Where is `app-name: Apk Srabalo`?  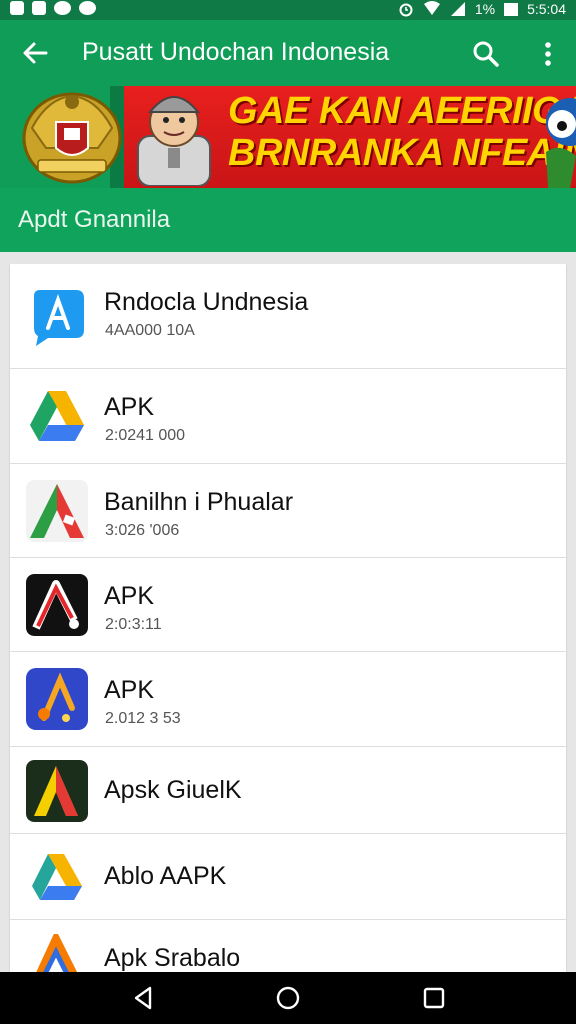 app-name: Apk Srabalo is located at coordinates (172, 958).